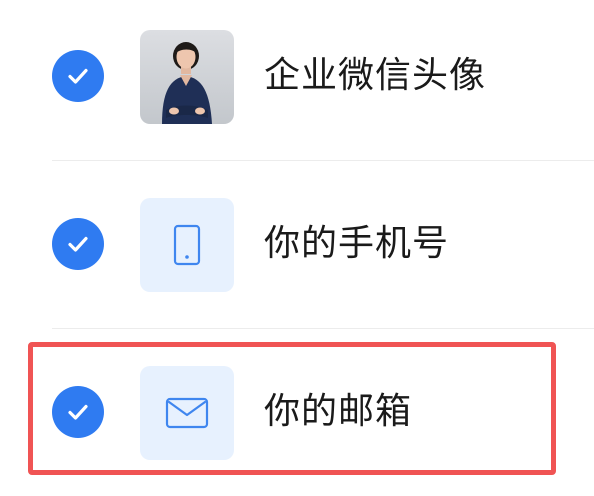 The width and height of the screenshot is (594, 496). I want to click on item-label: 你的手机号, so click(357, 243).